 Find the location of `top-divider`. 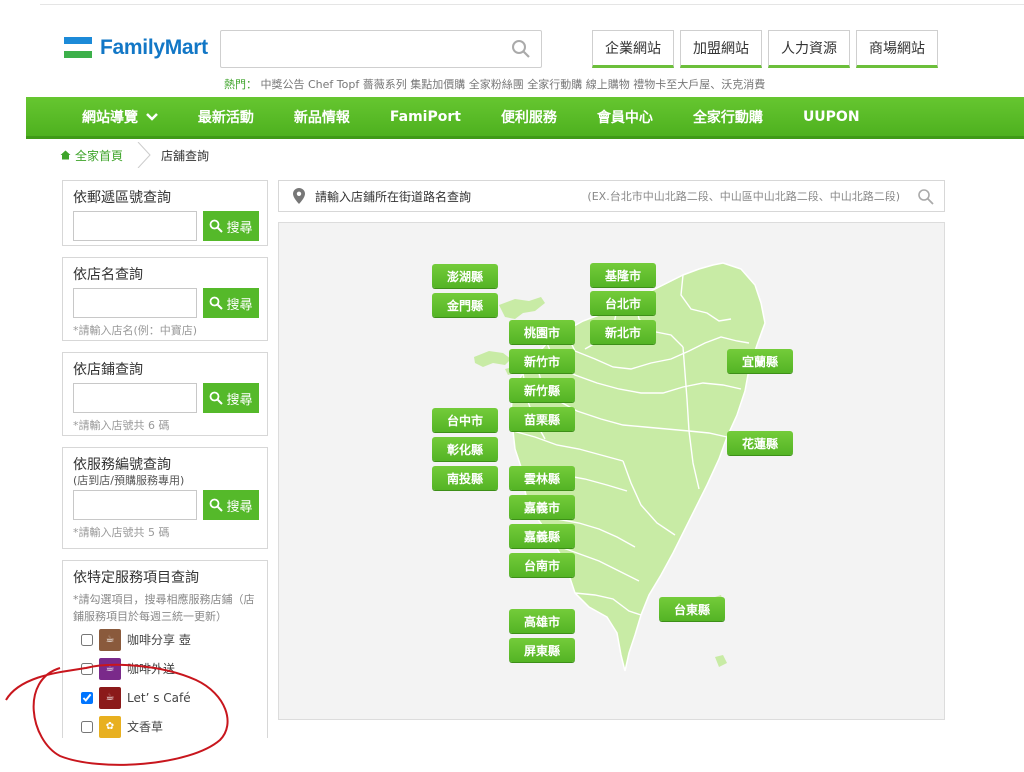

top-divider is located at coordinates (532, 4).